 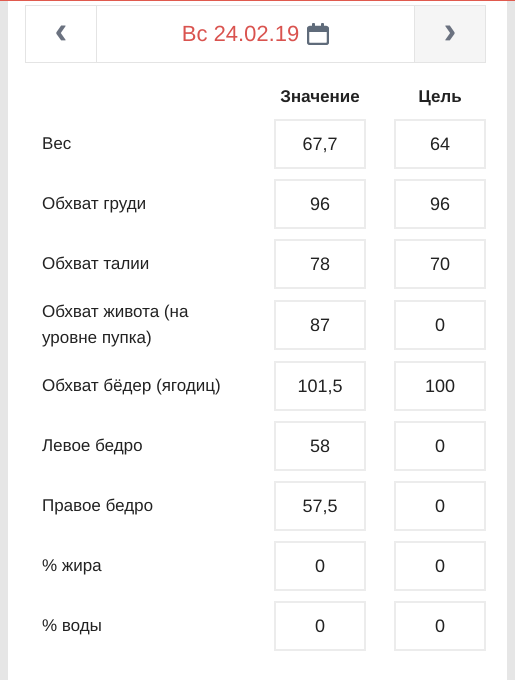 What do you see at coordinates (440, 97) in the screenshot?
I see `column-header: Цель` at bounding box center [440, 97].